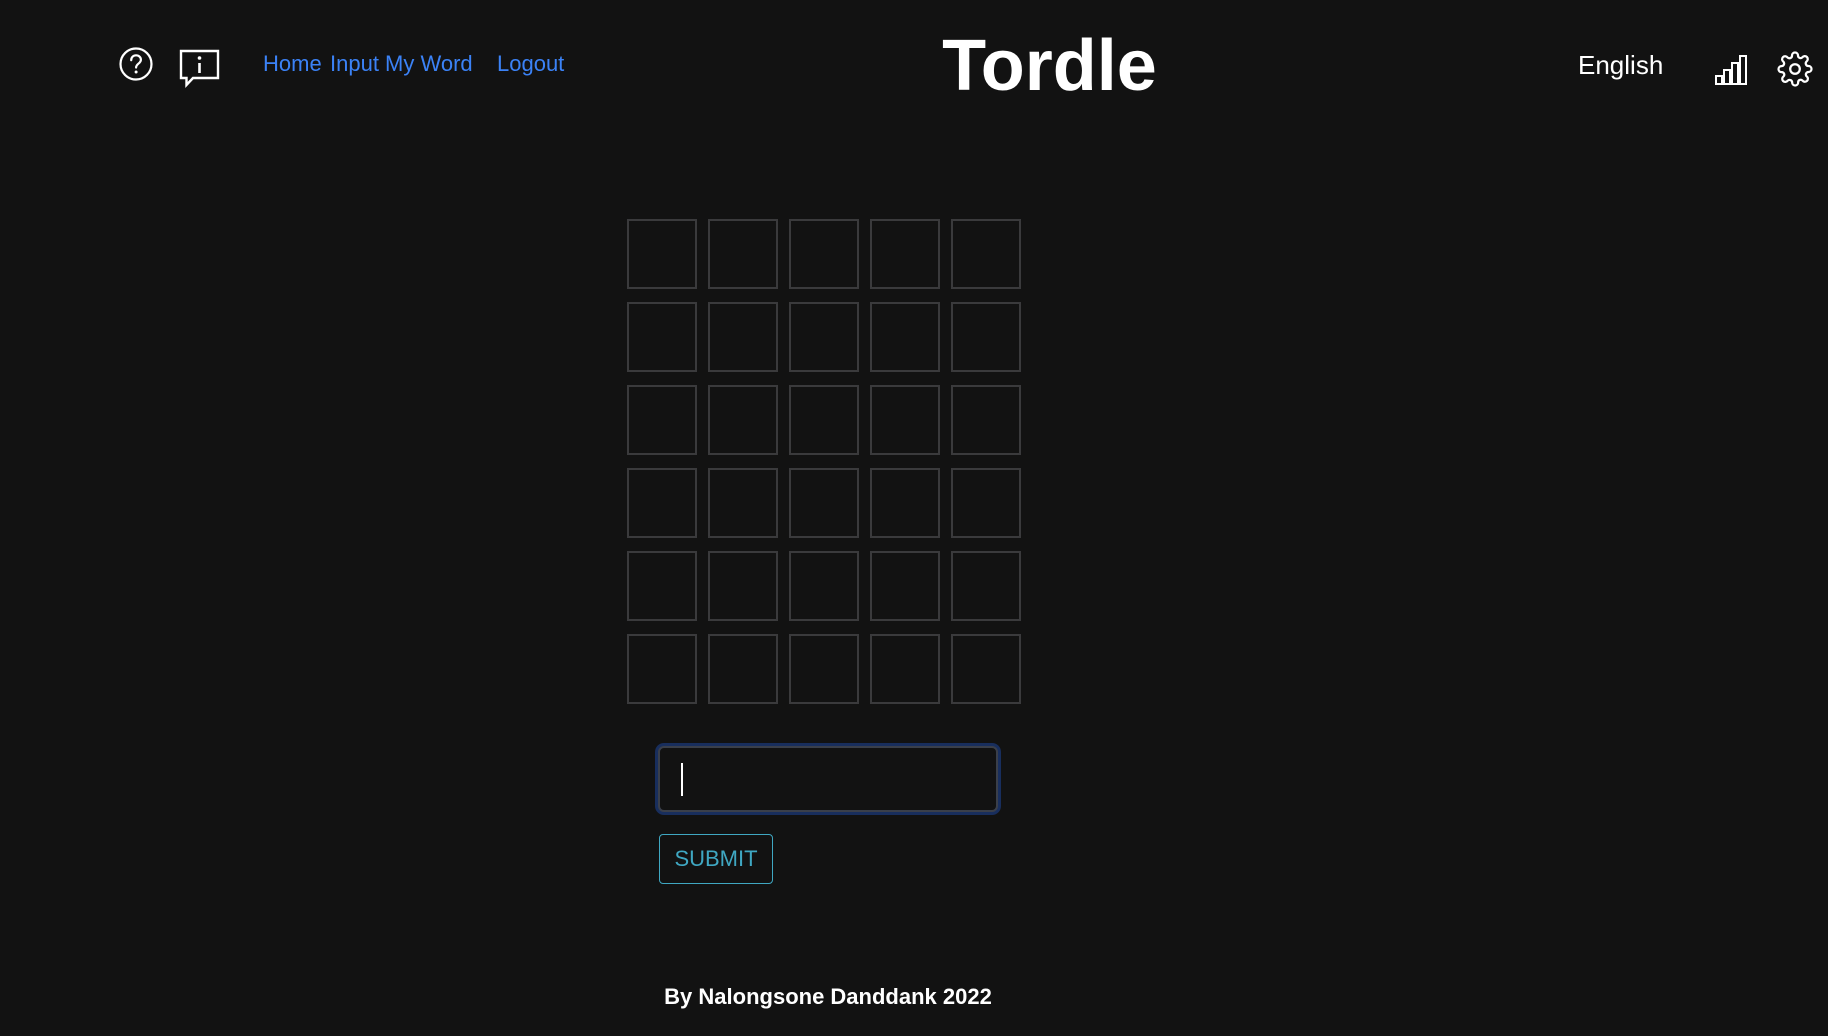 Image resolution: width=1828 pixels, height=1036 pixels. What do you see at coordinates (1049, 66) in the screenshot?
I see `app-title: Tordle` at bounding box center [1049, 66].